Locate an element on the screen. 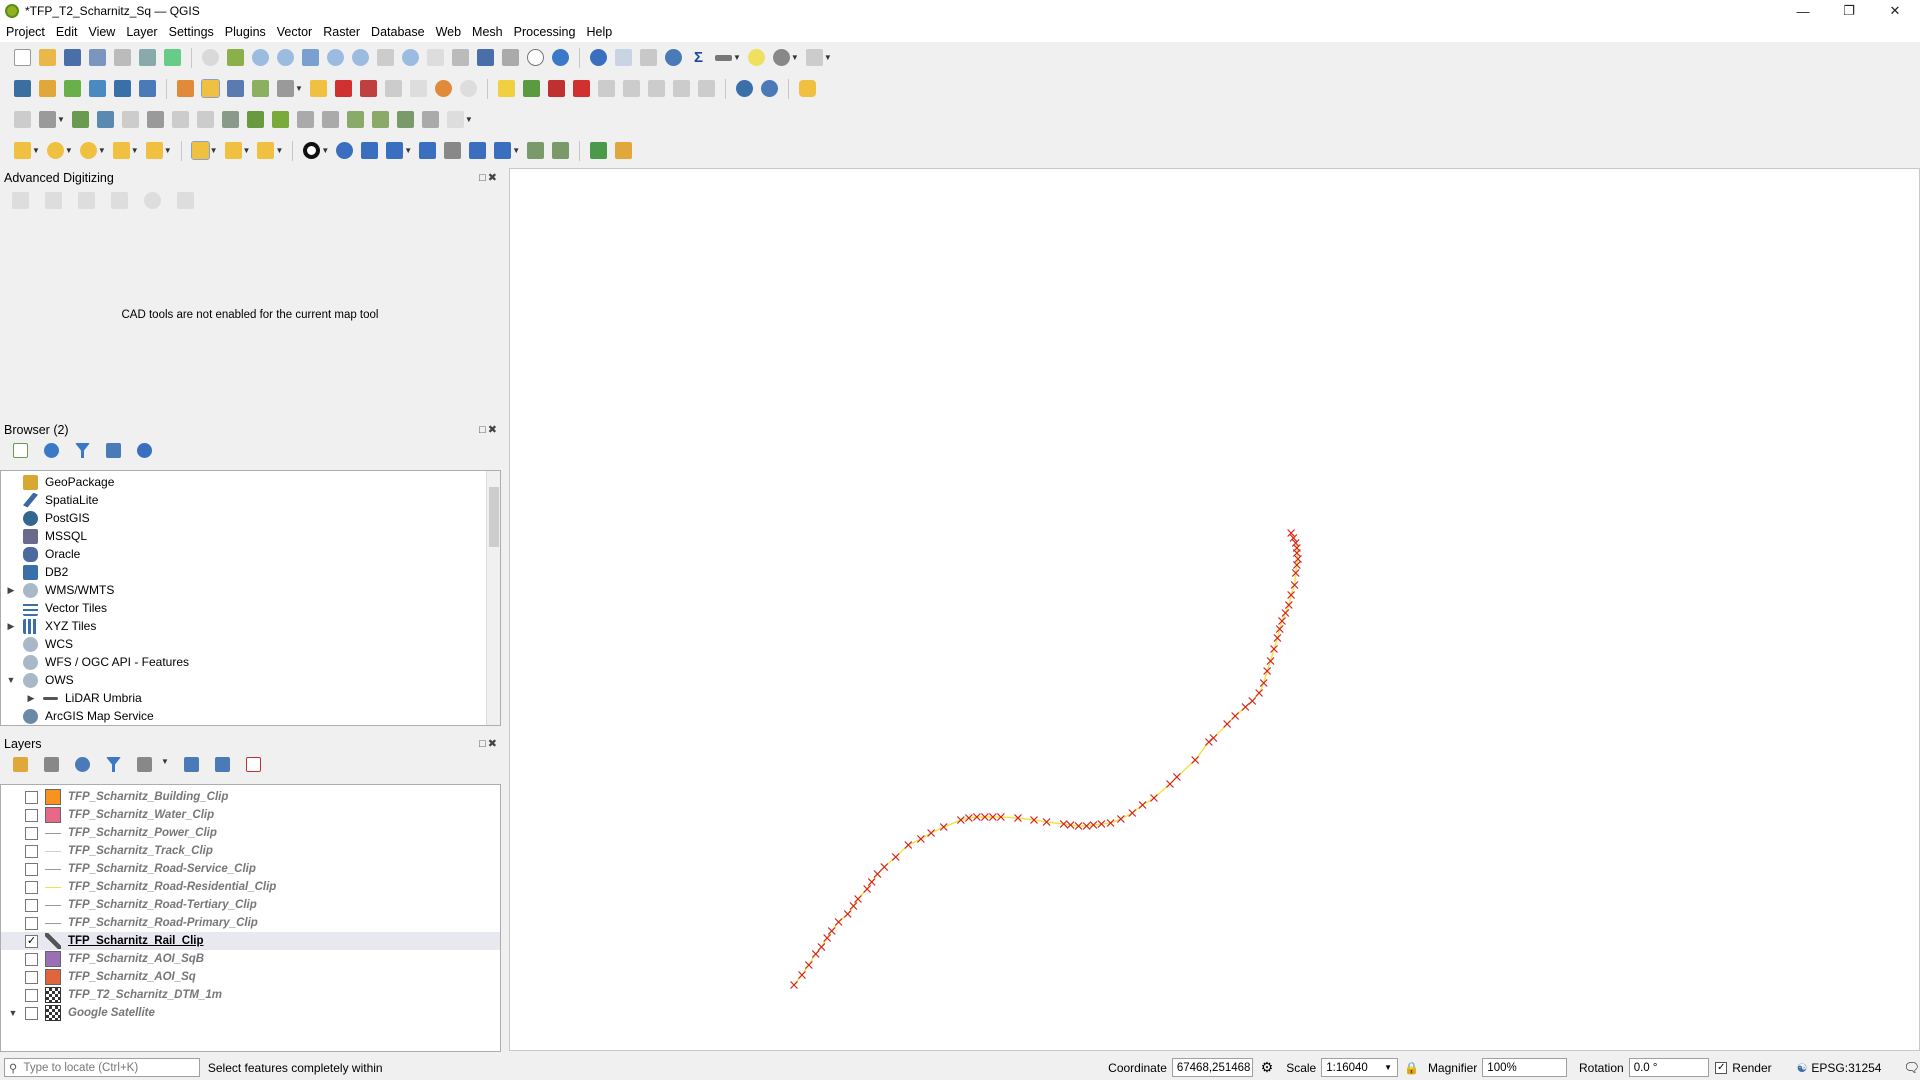 This screenshot has height=1080, width=1920. zoom-native-icon is located at coordinates (385, 57).